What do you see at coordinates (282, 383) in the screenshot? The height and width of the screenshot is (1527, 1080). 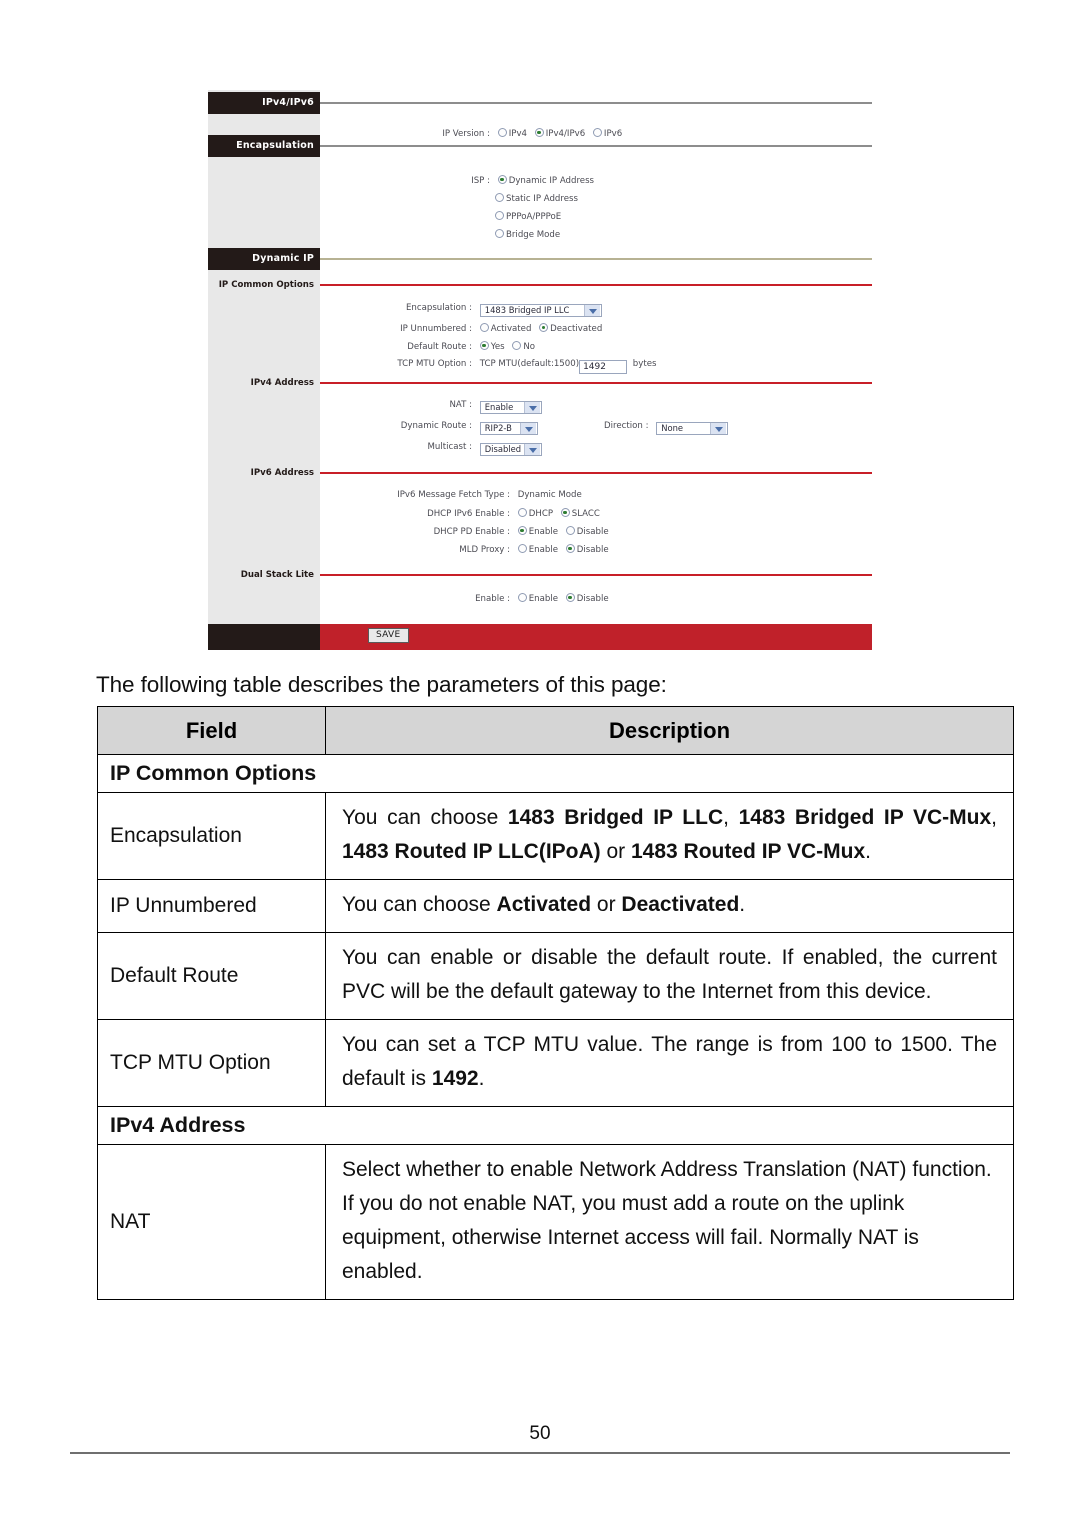 I see `sidebar-label-ipv4-address: IPv4 Address` at bounding box center [282, 383].